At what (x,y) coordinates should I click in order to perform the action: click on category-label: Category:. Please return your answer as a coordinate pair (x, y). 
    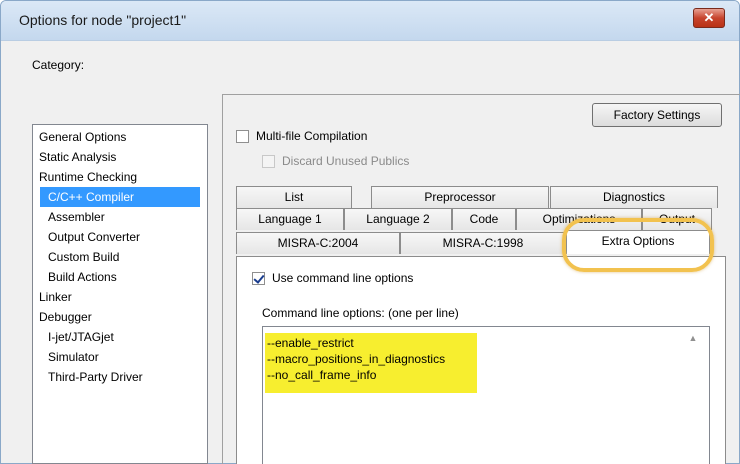
    Looking at the image, I should click on (58, 65).